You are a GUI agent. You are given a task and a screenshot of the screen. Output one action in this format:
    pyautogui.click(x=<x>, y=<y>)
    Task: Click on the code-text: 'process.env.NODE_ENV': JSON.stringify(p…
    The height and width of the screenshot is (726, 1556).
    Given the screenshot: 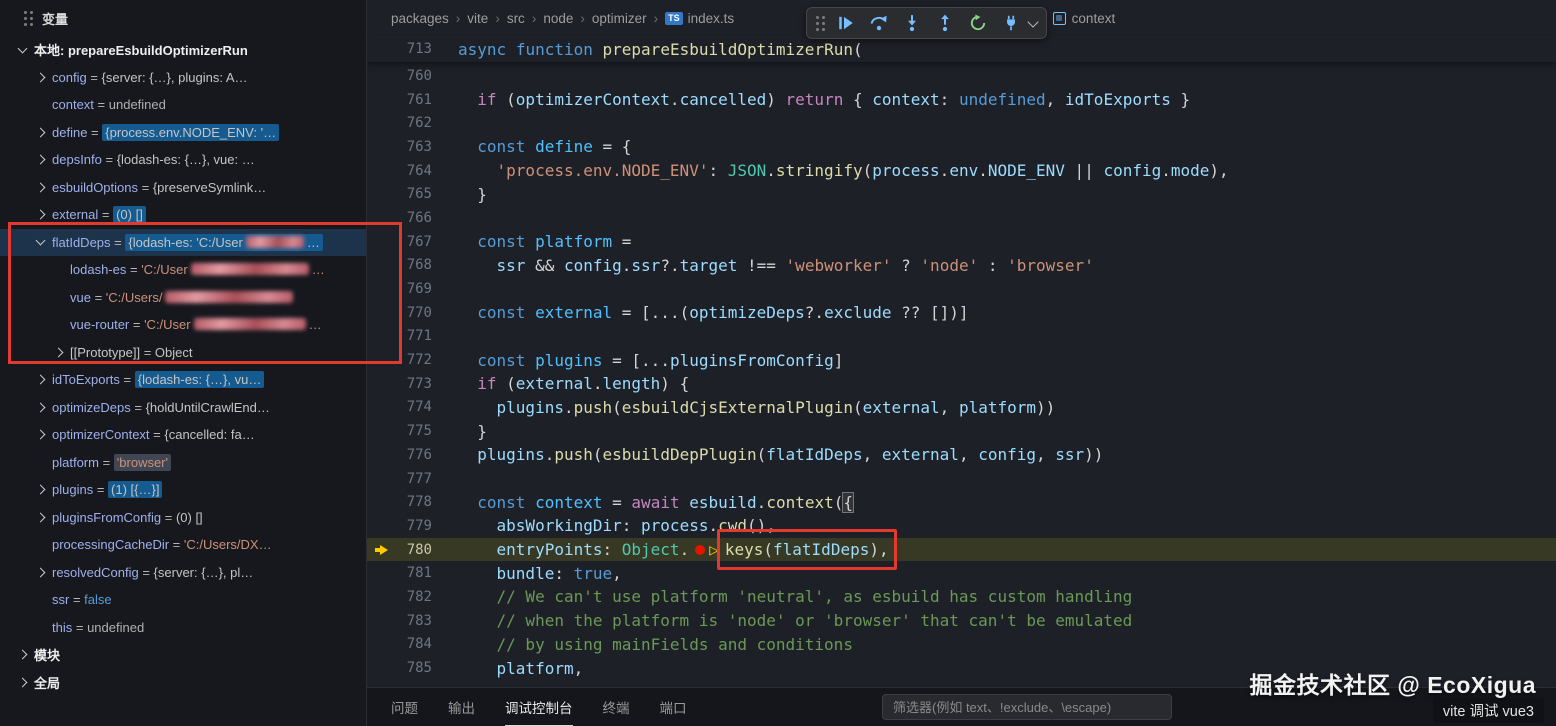 What is the action you would take?
    pyautogui.click(x=830, y=170)
    